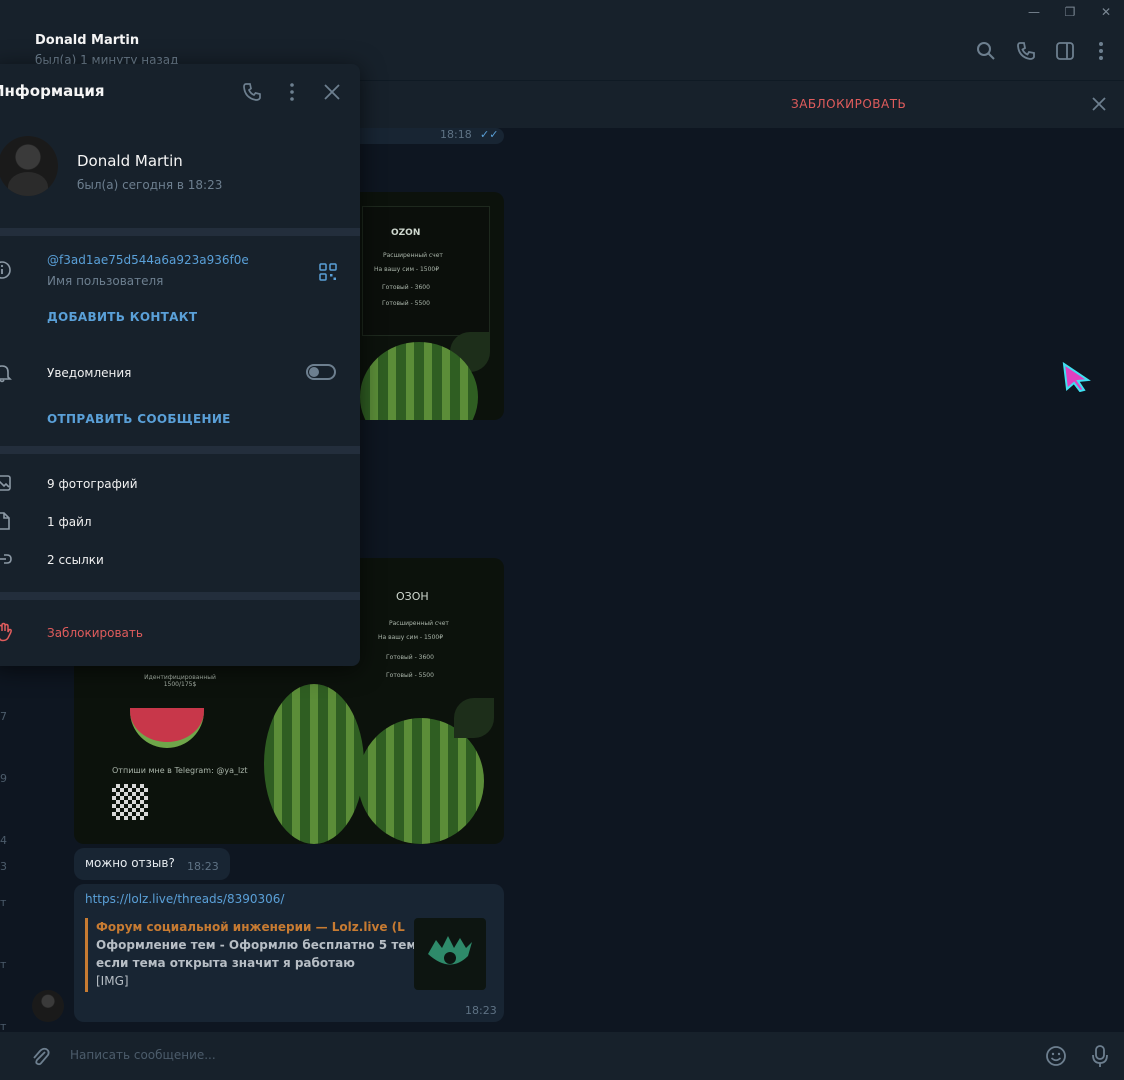  What do you see at coordinates (180, 483) in the screenshot?
I see `shared-photos-row: 9 фотографий` at bounding box center [180, 483].